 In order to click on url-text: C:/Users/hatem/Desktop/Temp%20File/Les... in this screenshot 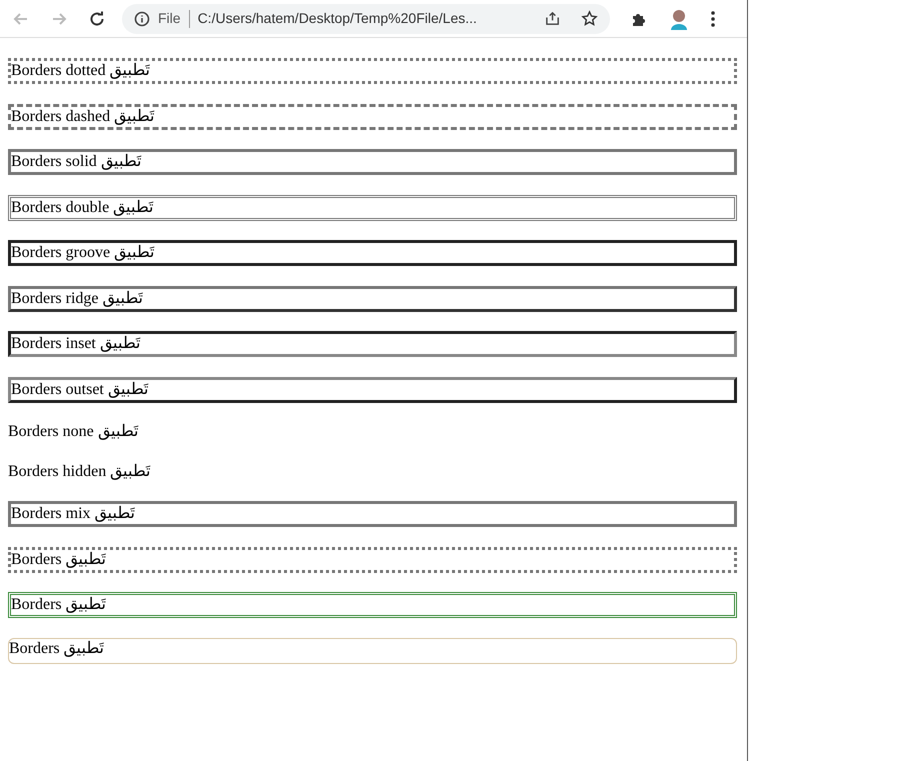, I will do `click(337, 18)`.